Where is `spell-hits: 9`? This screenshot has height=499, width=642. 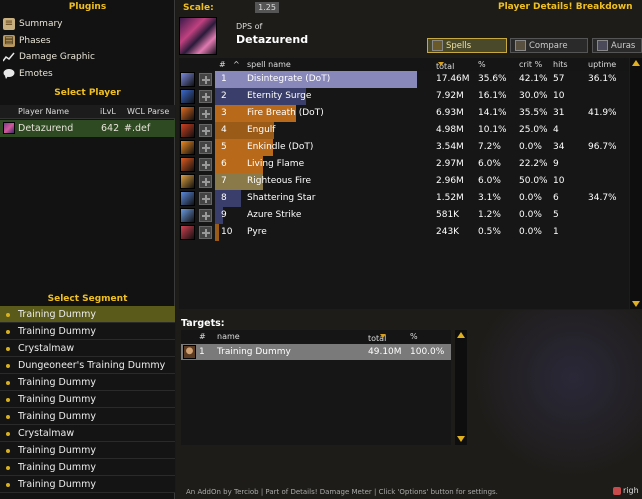 spell-hits: 9 is located at coordinates (556, 164).